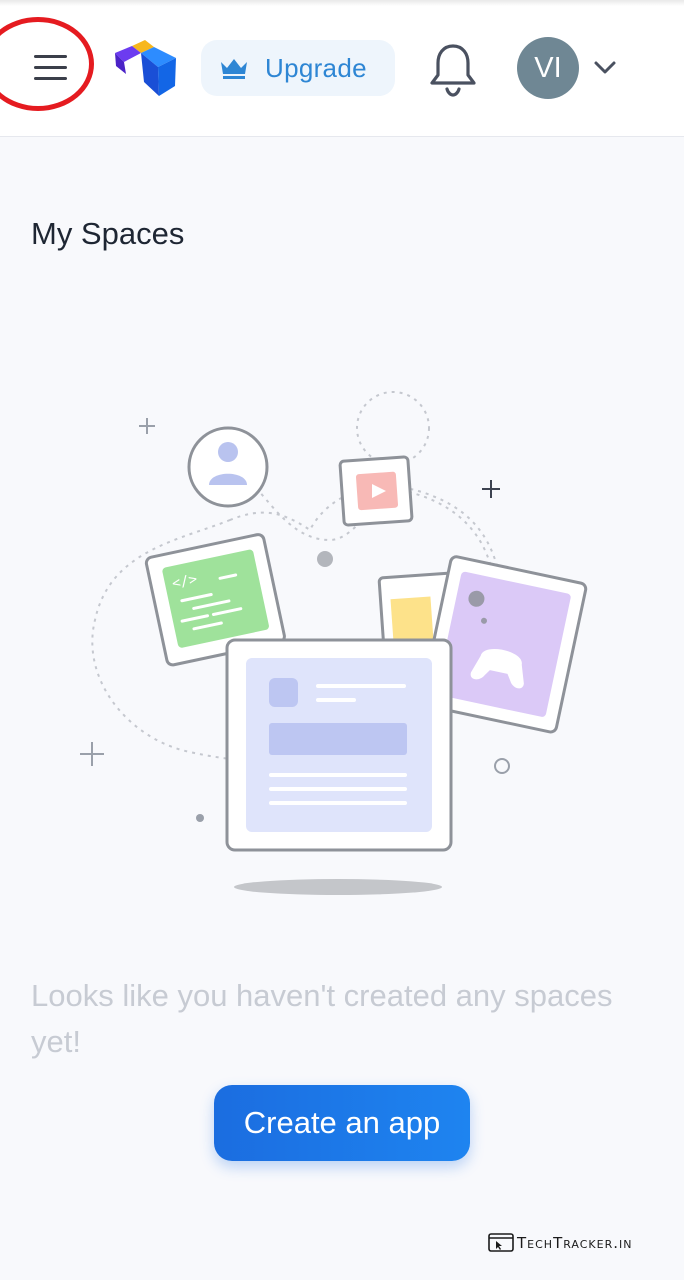 Image resolution: width=684 pixels, height=1280 pixels. What do you see at coordinates (501, 1242) in the screenshot?
I see `browser-cursor-icon` at bounding box center [501, 1242].